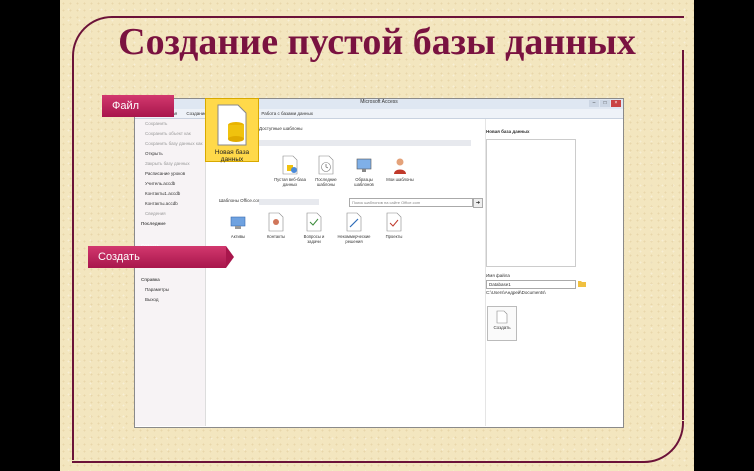 Image resolution: width=754 pixels, height=471 pixels. I want to click on template-nonprofit: Некоммерческие решения, so click(354, 228).